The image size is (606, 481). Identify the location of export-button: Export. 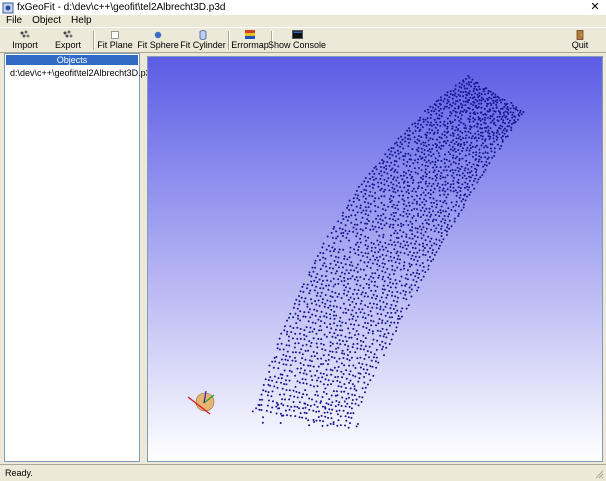
(68, 40).